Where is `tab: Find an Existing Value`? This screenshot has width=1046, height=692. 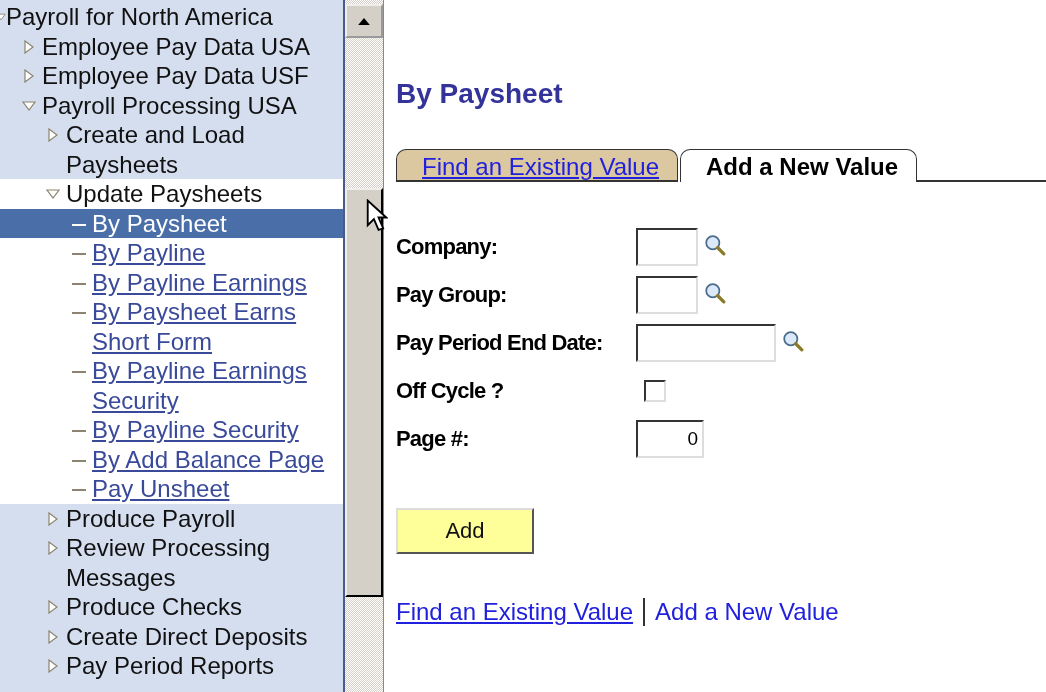
tab: Find an Existing Value is located at coordinates (537, 165).